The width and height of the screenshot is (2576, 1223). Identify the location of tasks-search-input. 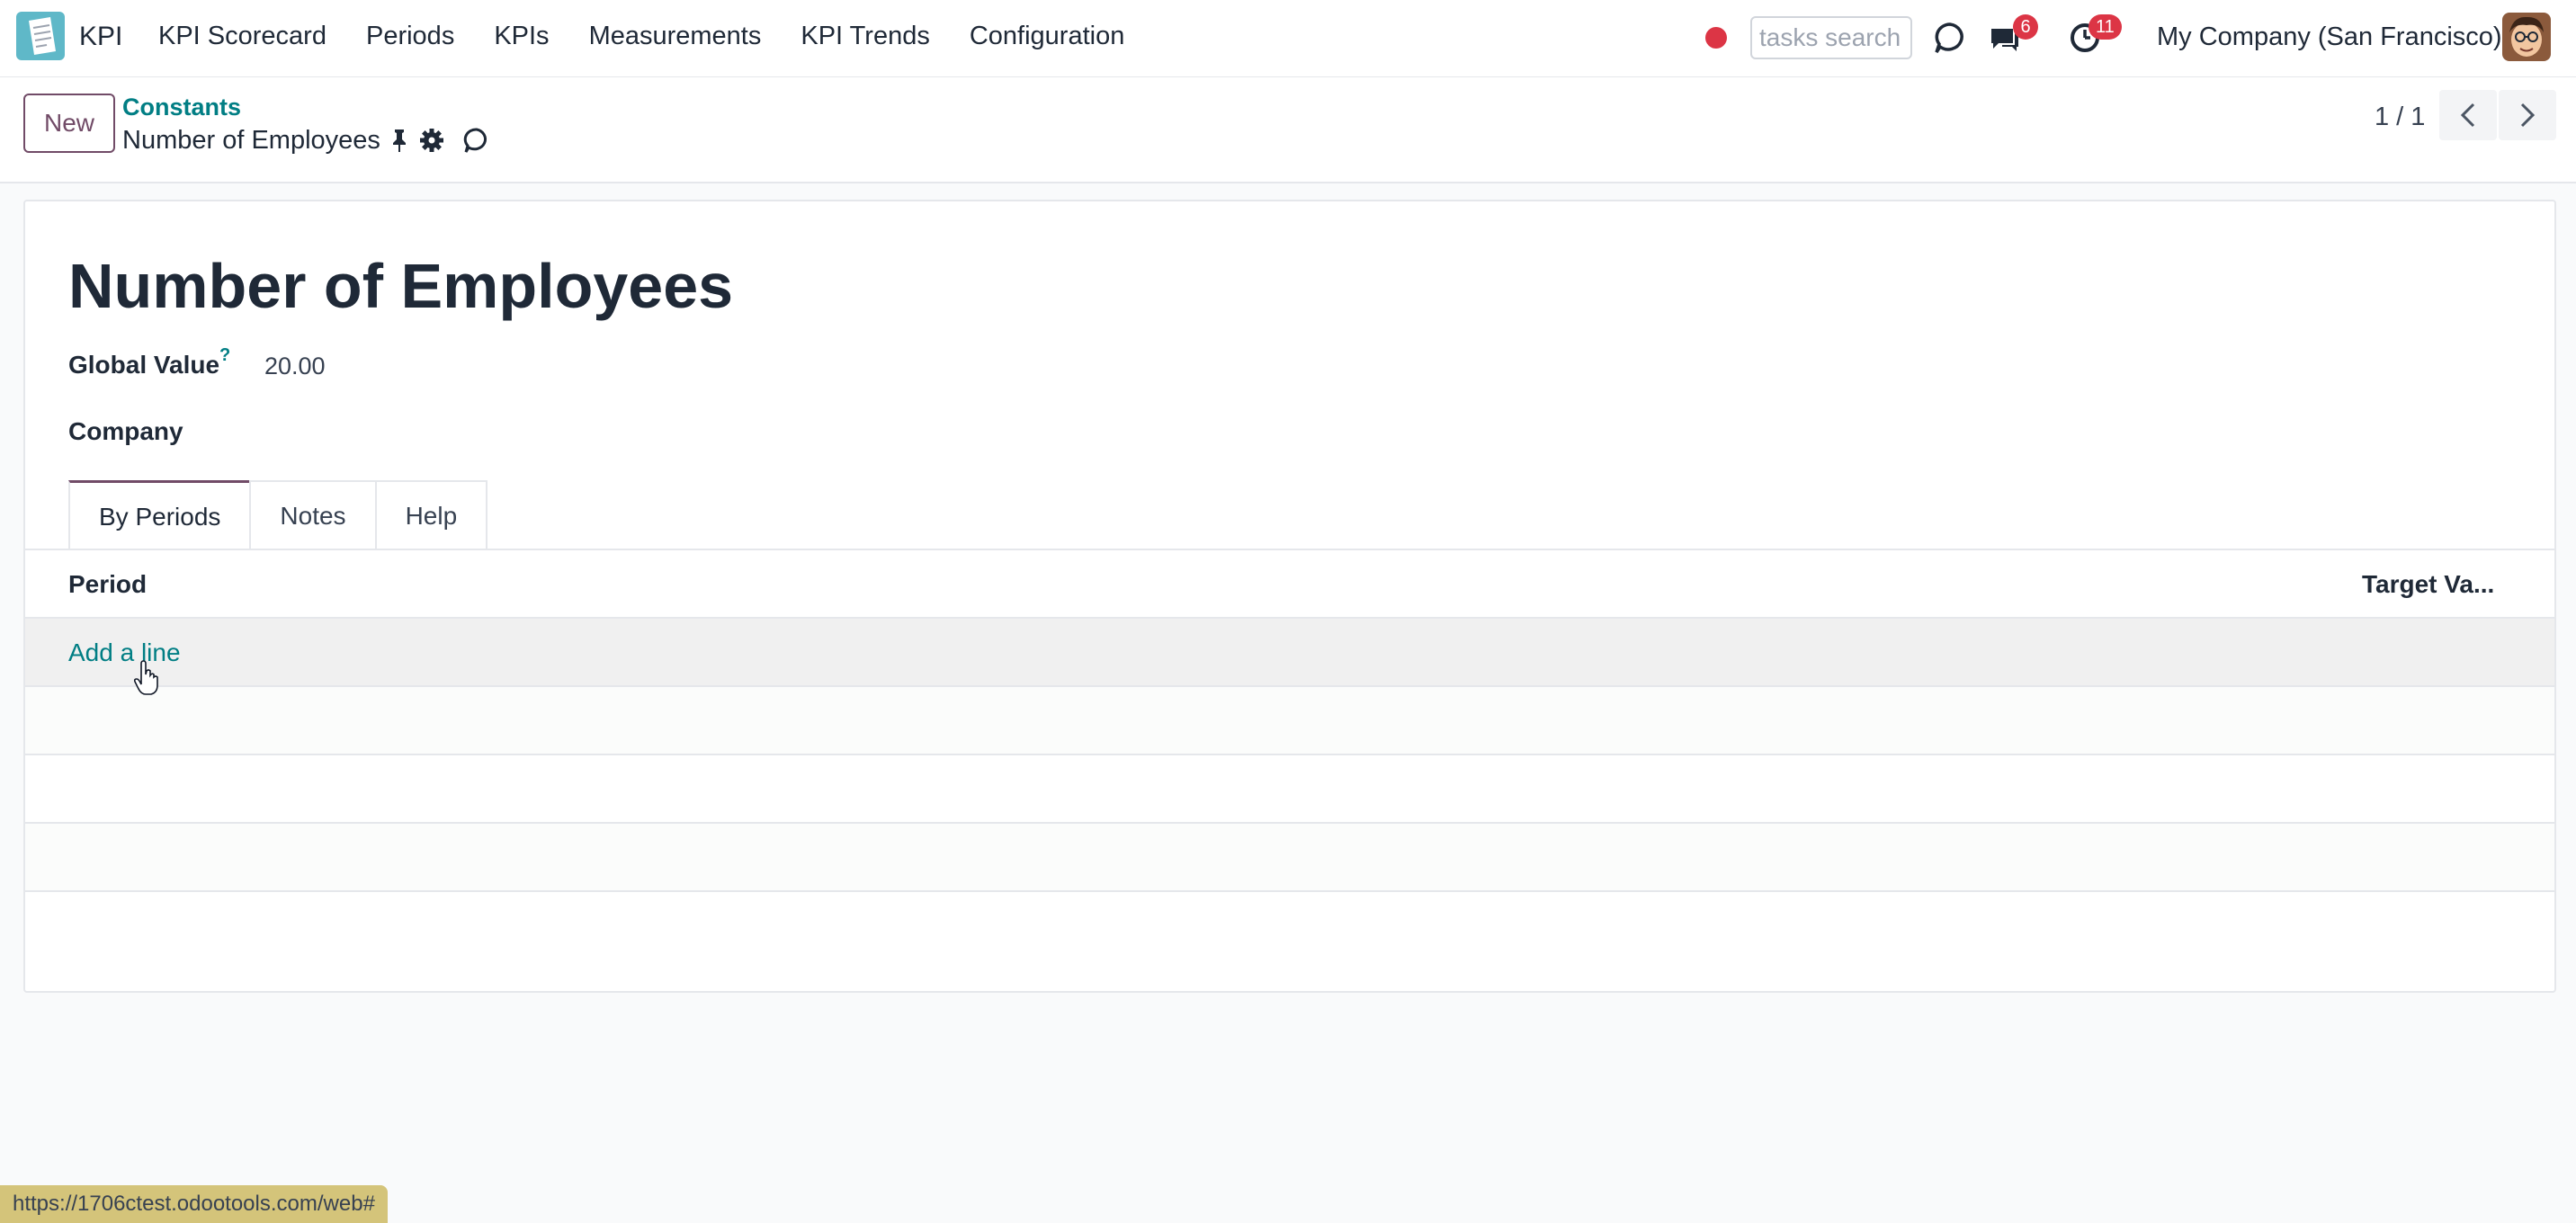
(1831, 37).